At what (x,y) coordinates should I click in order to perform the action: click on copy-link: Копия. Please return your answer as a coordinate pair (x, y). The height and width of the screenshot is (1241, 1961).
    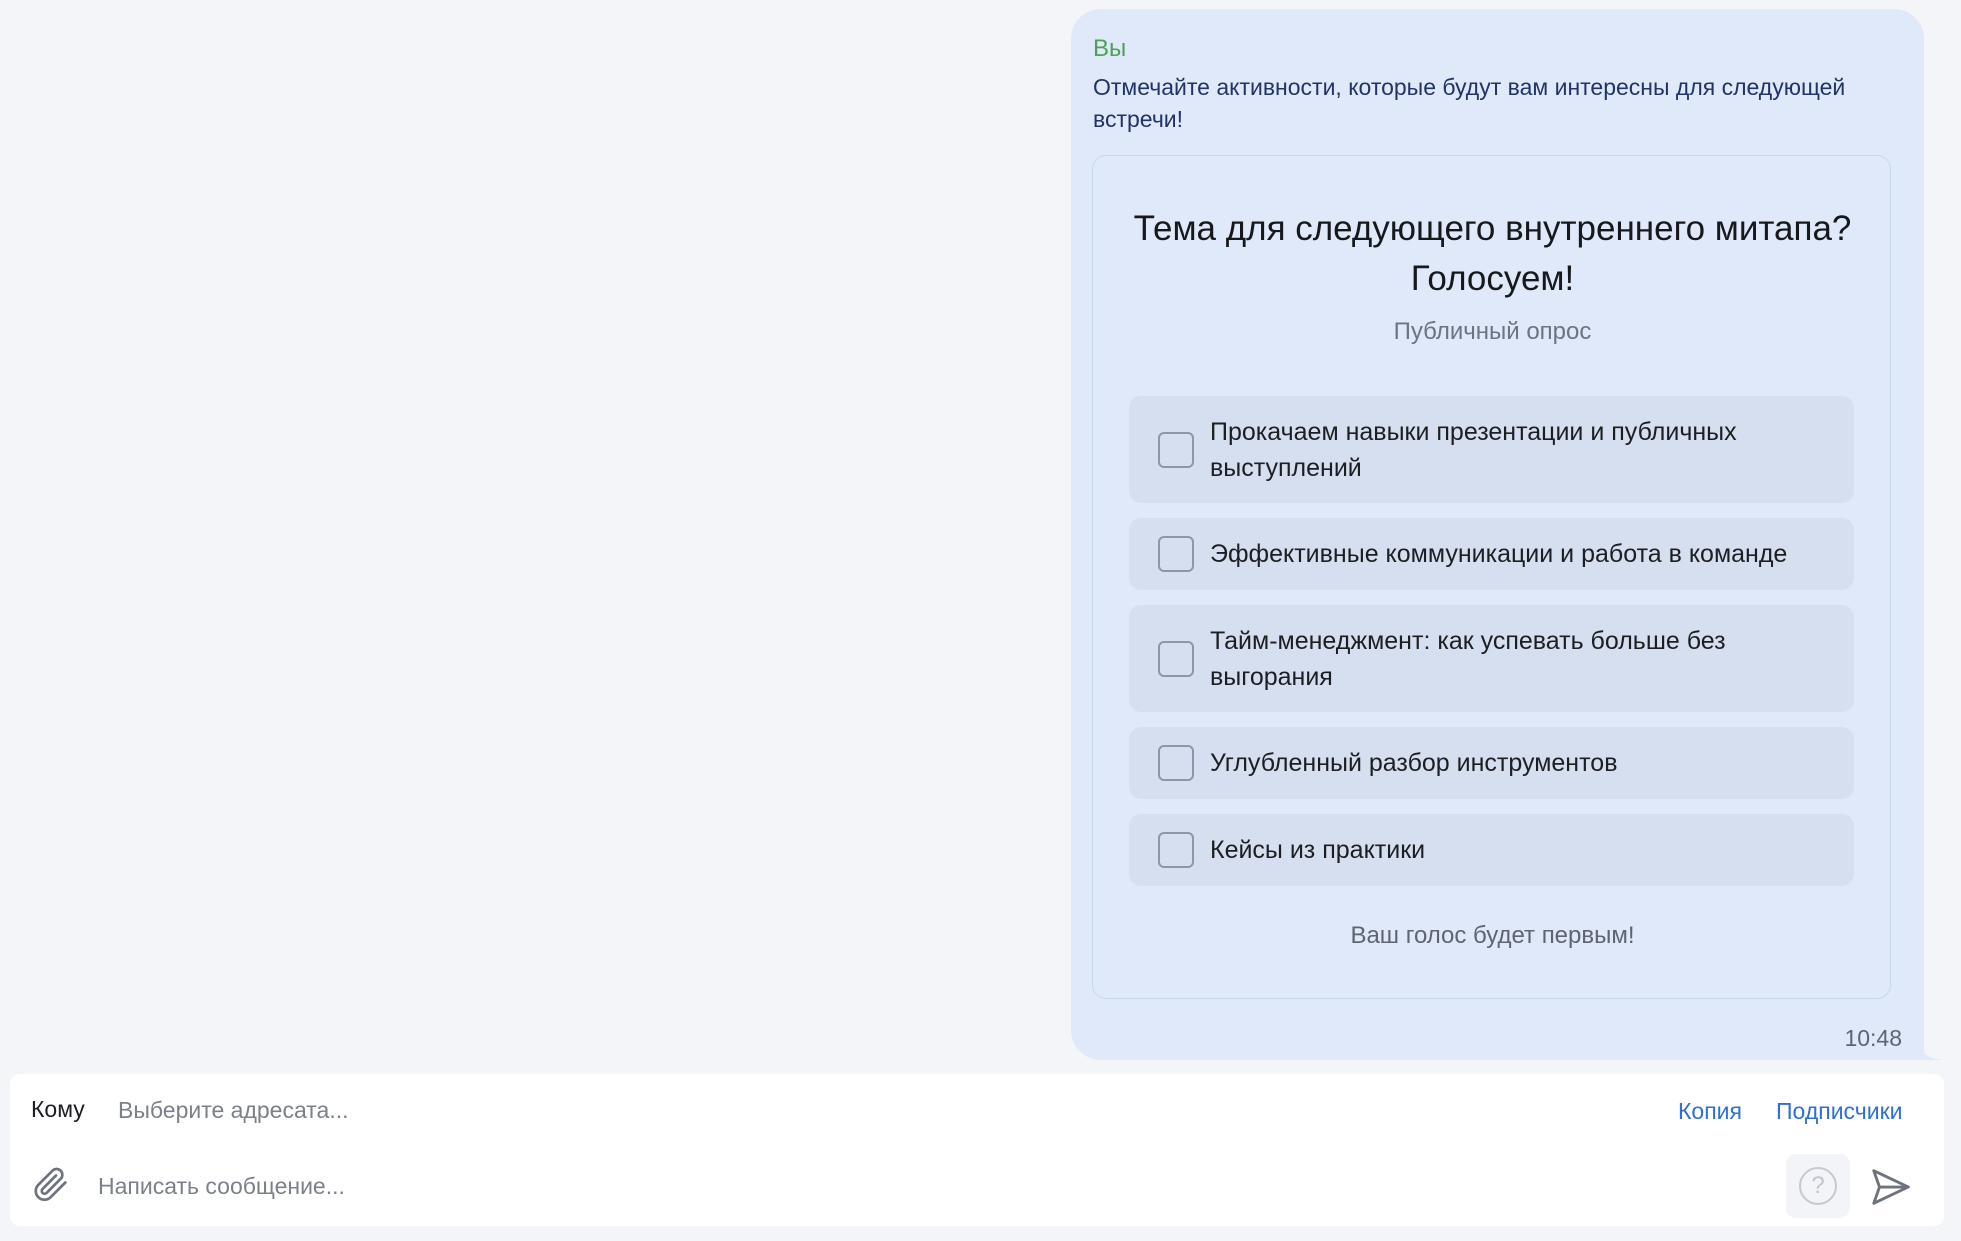
    Looking at the image, I should click on (1710, 1111).